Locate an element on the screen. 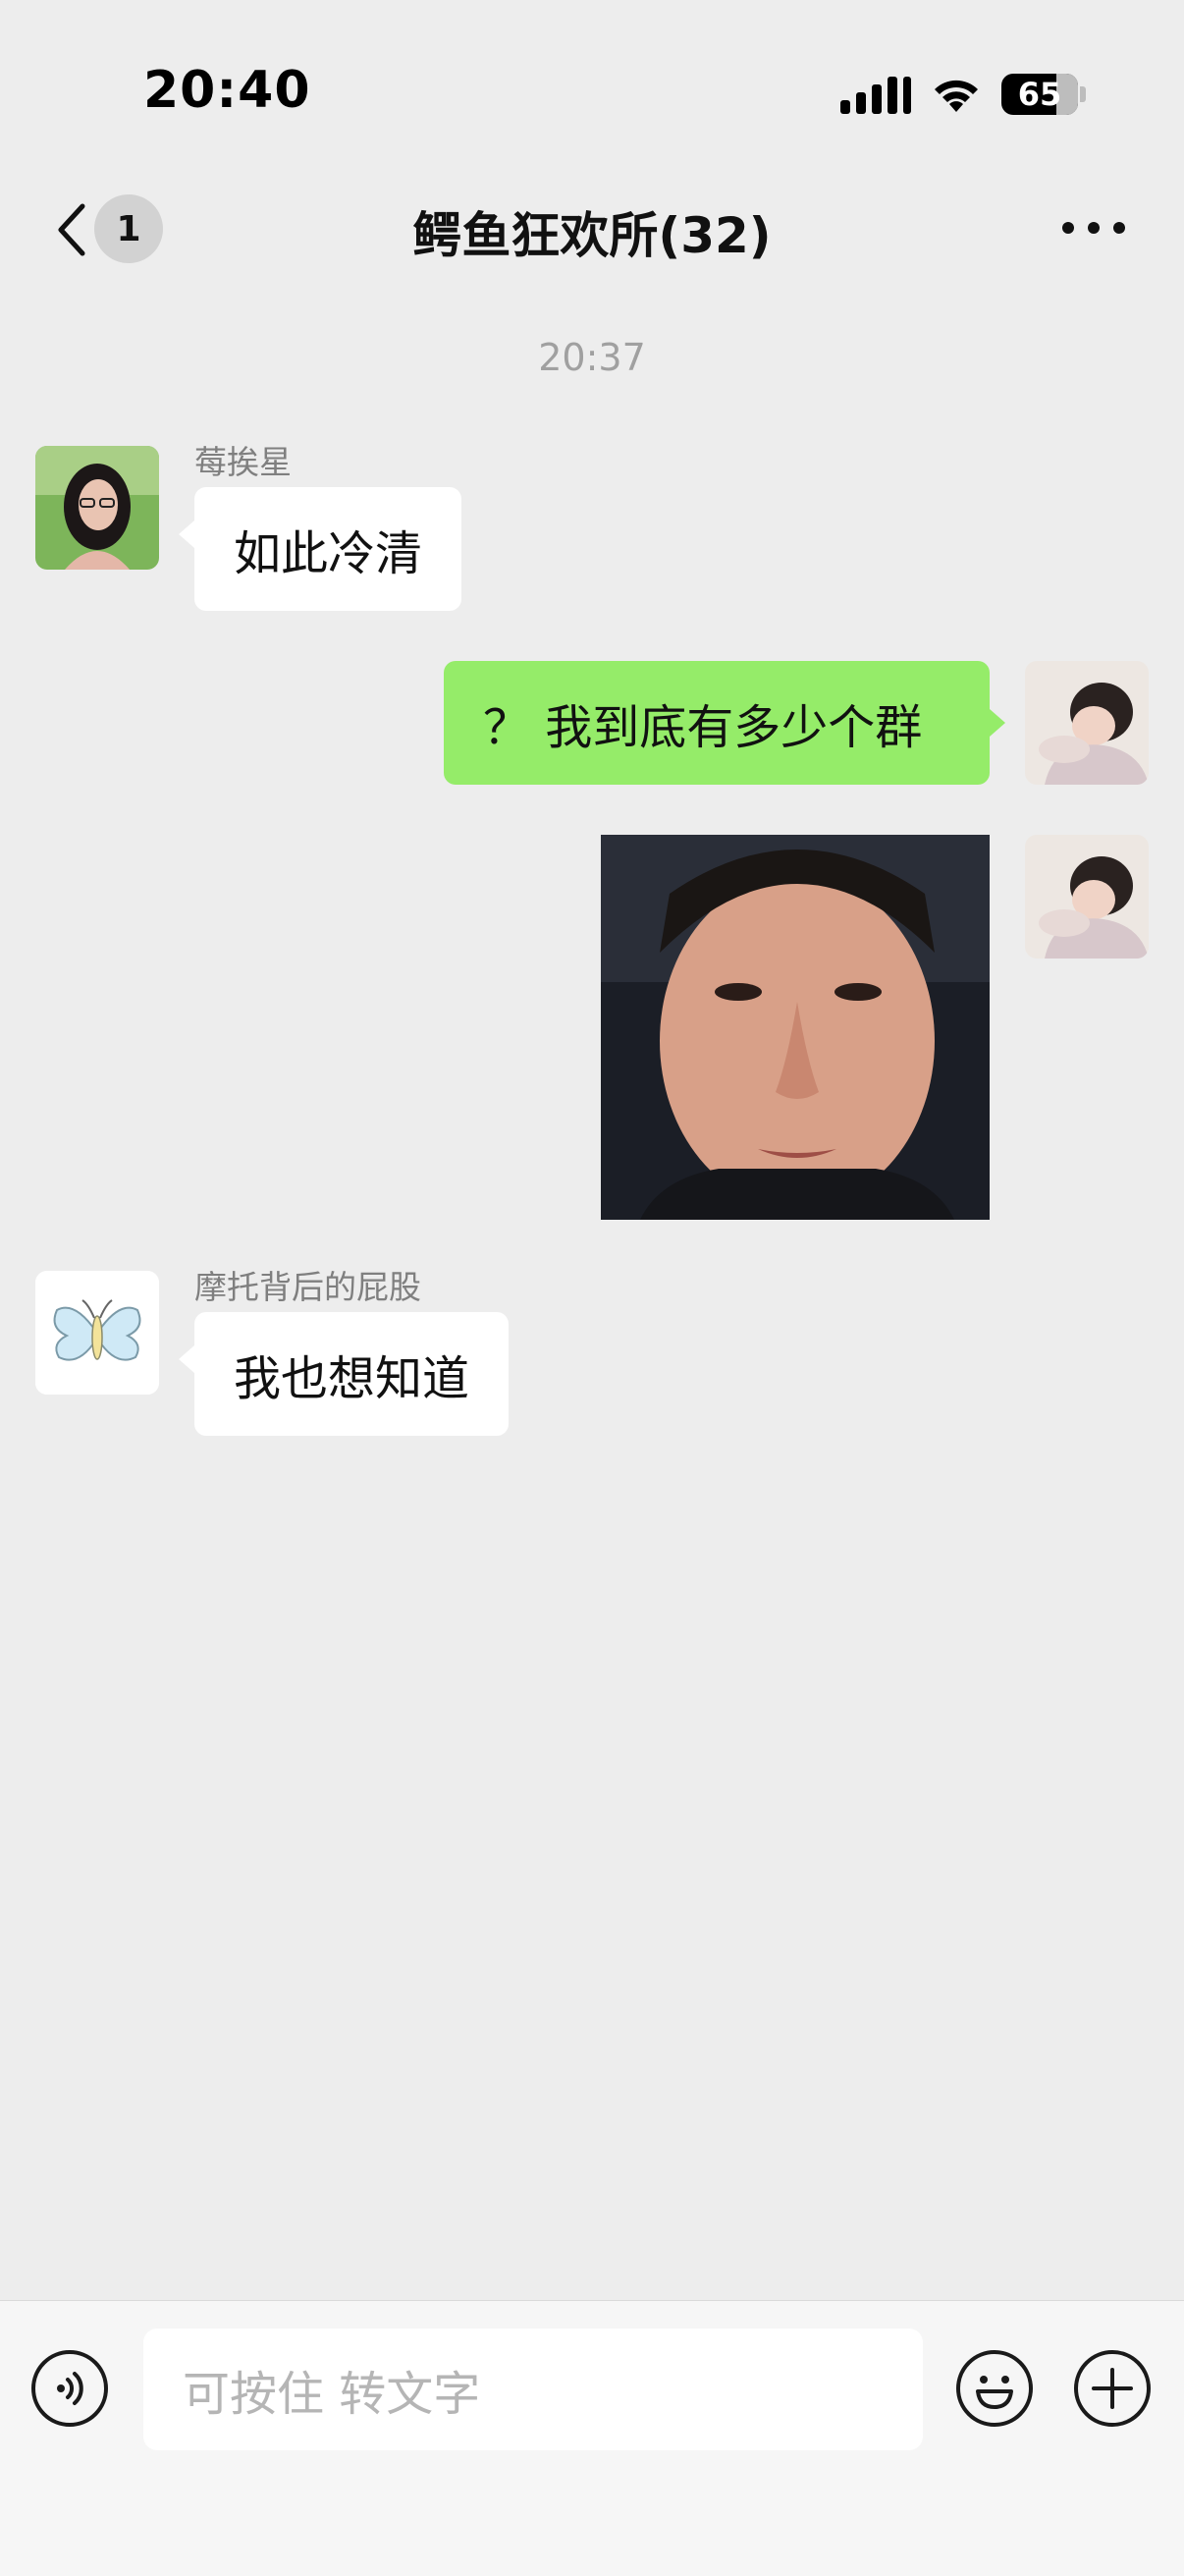 This screenshot has width=1184, height=2576. add-more-icon is located at coordinates (1112, 2388).